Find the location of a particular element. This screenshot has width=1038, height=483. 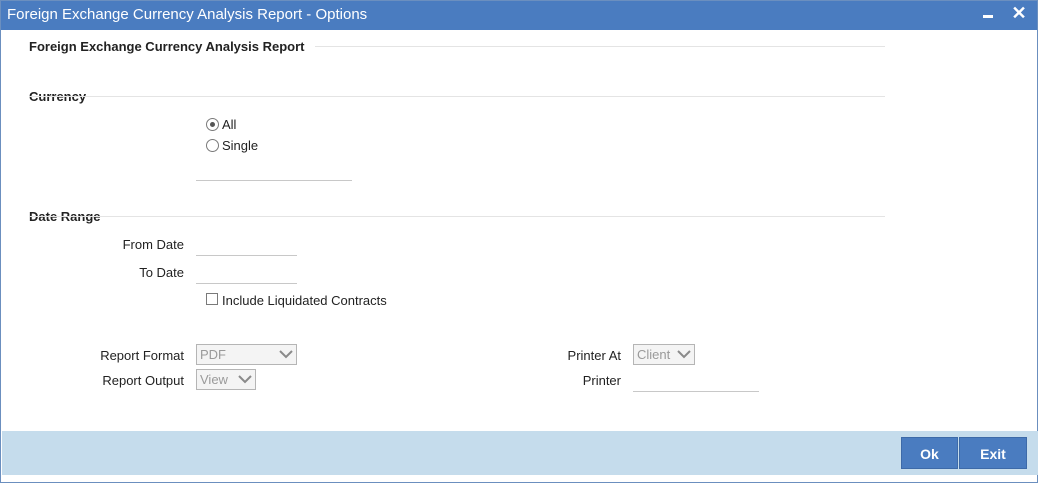

currency-single-label: Single is located at coordinates (240, 145).